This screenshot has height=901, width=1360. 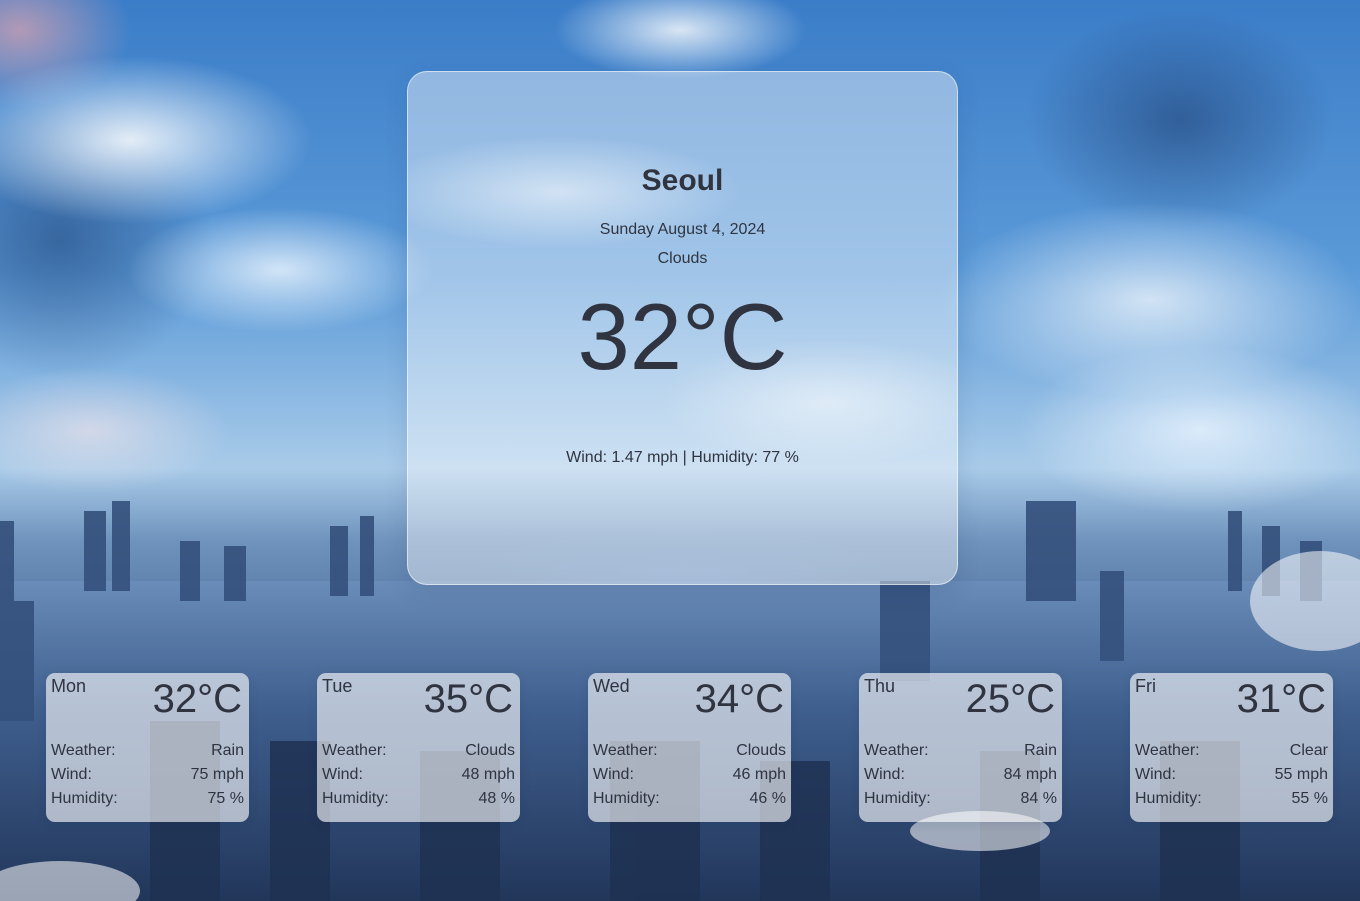 I want to click on humidity-value: 48 %, so click(x=496, y=798).